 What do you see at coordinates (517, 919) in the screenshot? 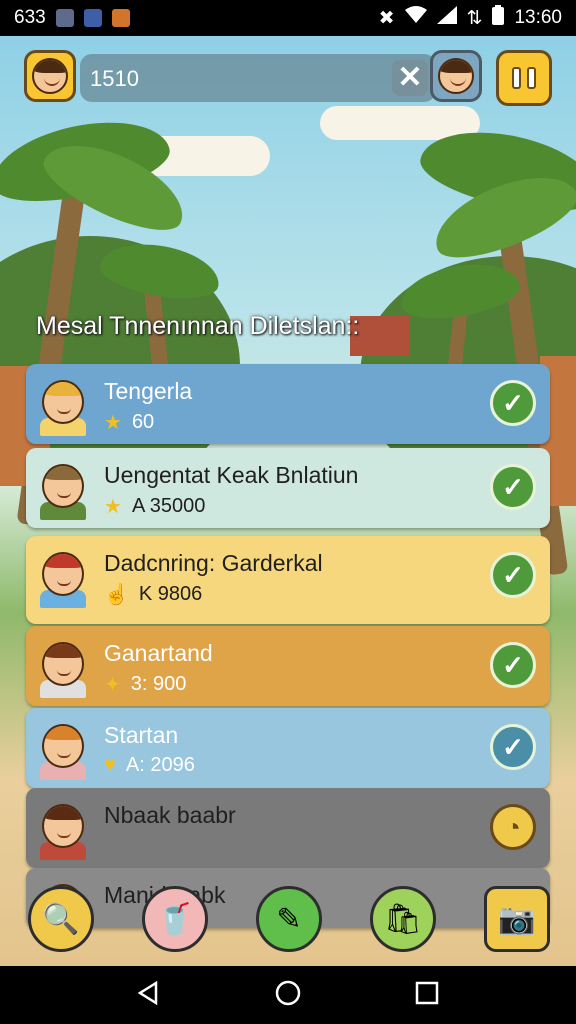
I see `camera-button: 📷` at bounding box center [517, 919].